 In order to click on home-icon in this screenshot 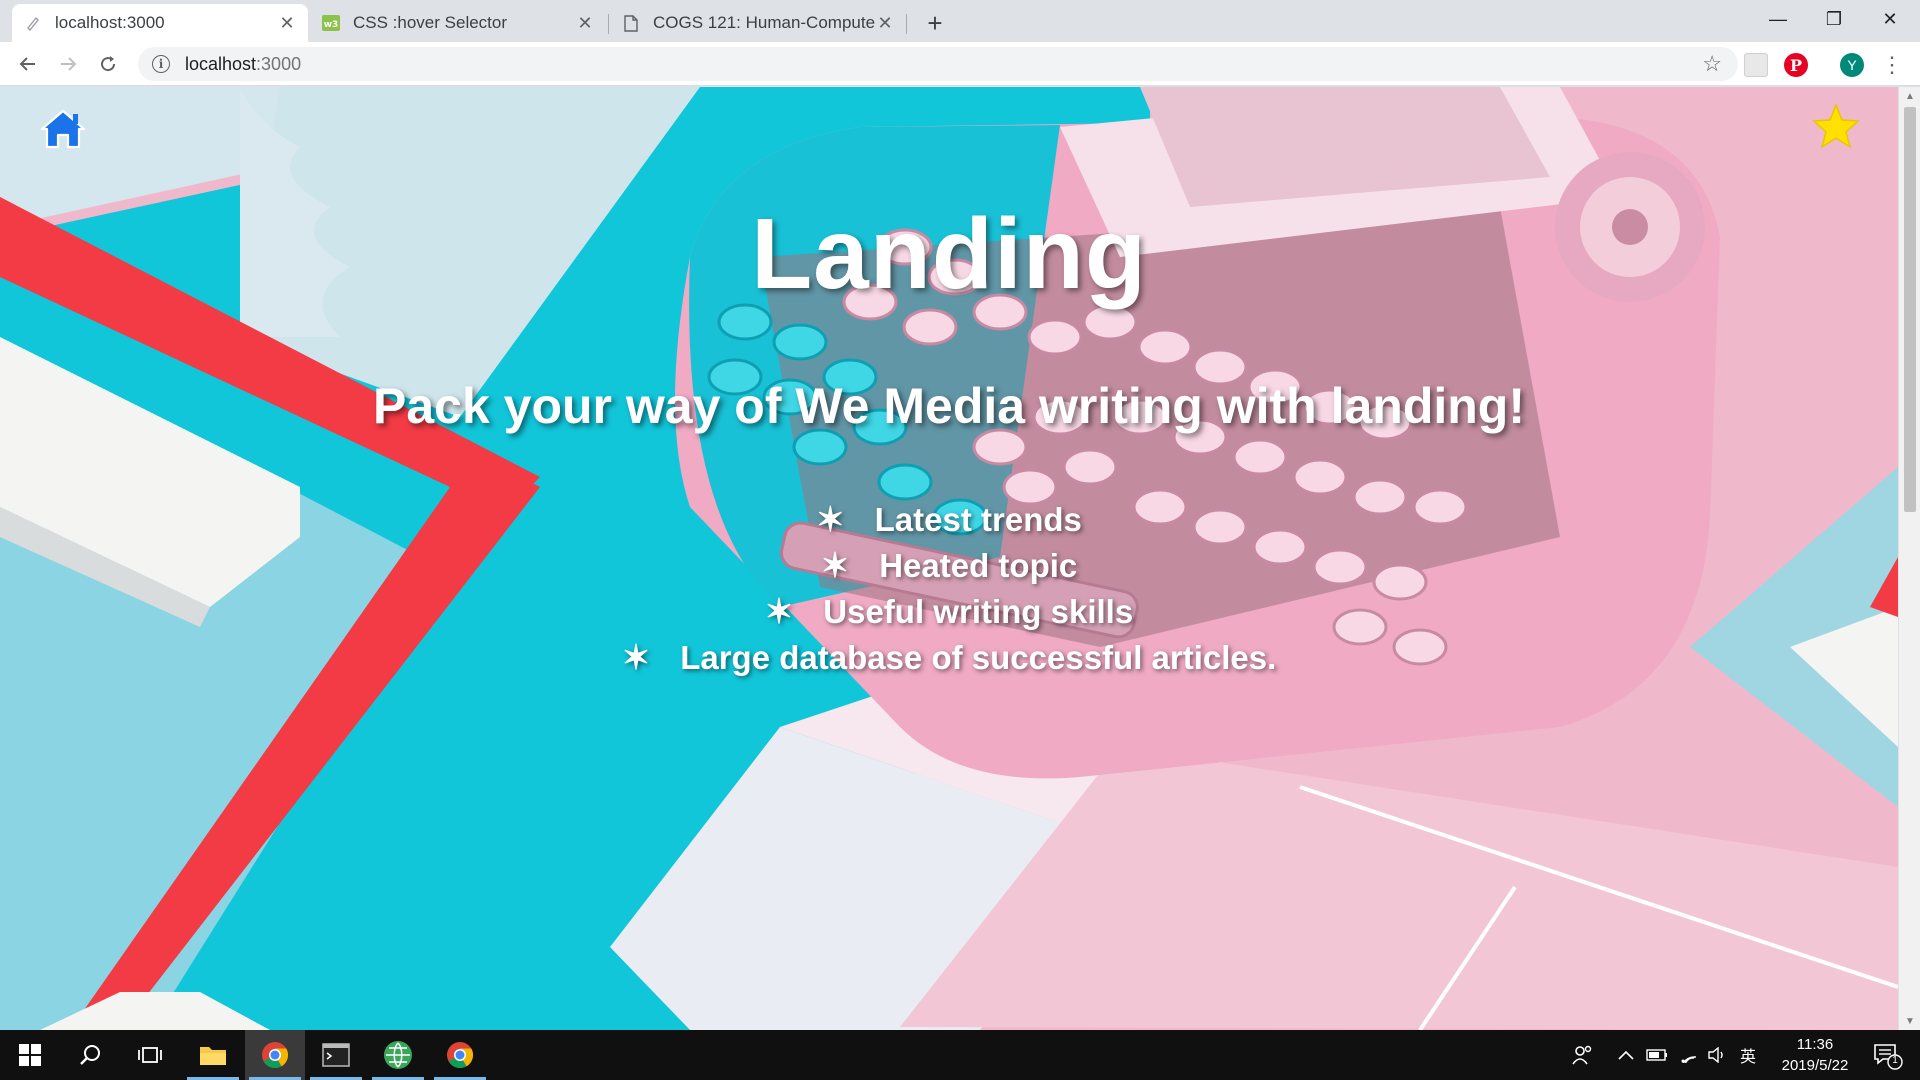, I will do `click(63, 129)`.